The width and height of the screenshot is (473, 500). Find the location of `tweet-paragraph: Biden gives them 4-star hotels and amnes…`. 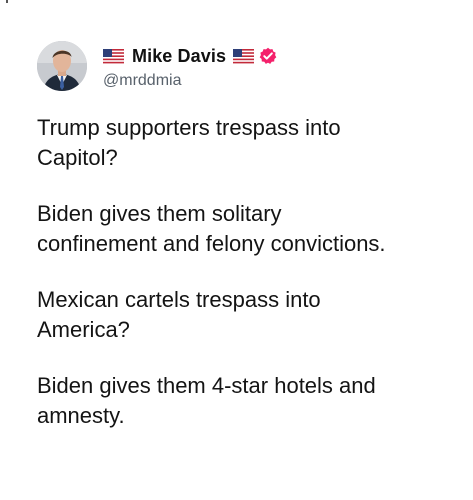

tweet-paragraph: Biden gives them 4-star hotels and amnes… is located at coordinates (206, 400).